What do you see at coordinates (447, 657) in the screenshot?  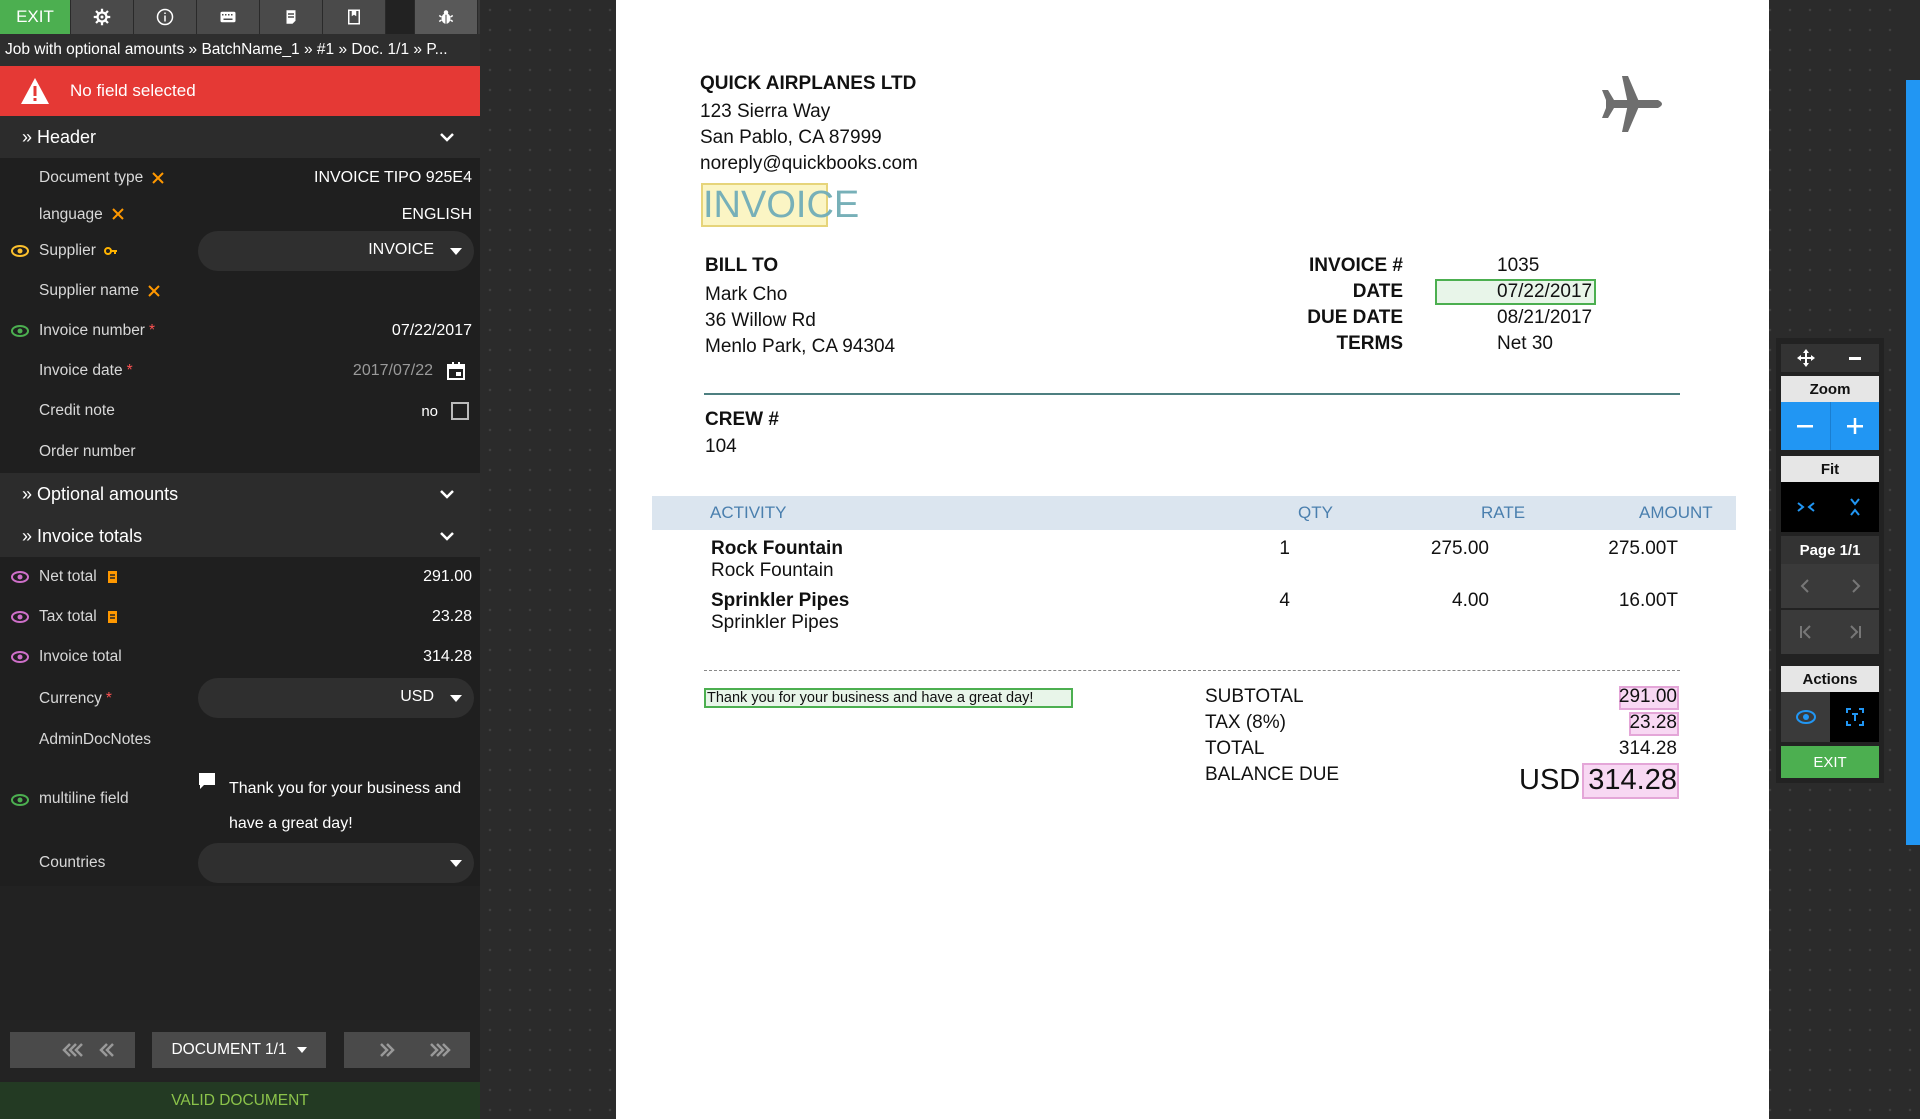 I see `field-value: 314.28` at bounding box center [447, 657].